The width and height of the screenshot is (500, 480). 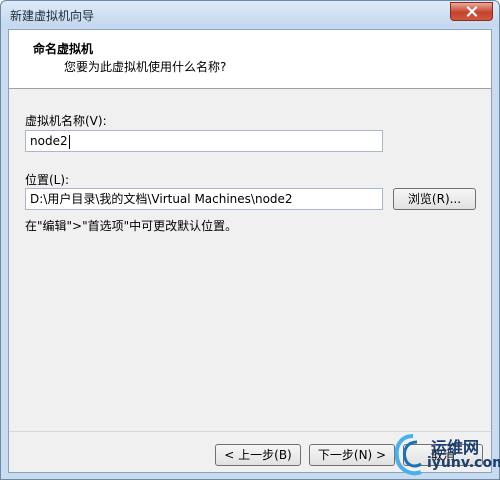 What do you see at coordinates (145, 67) in the screenshot?
I see `page-subtitle: 您要为此虚拟机使用什么名称?` at bounding box center [145, 67].